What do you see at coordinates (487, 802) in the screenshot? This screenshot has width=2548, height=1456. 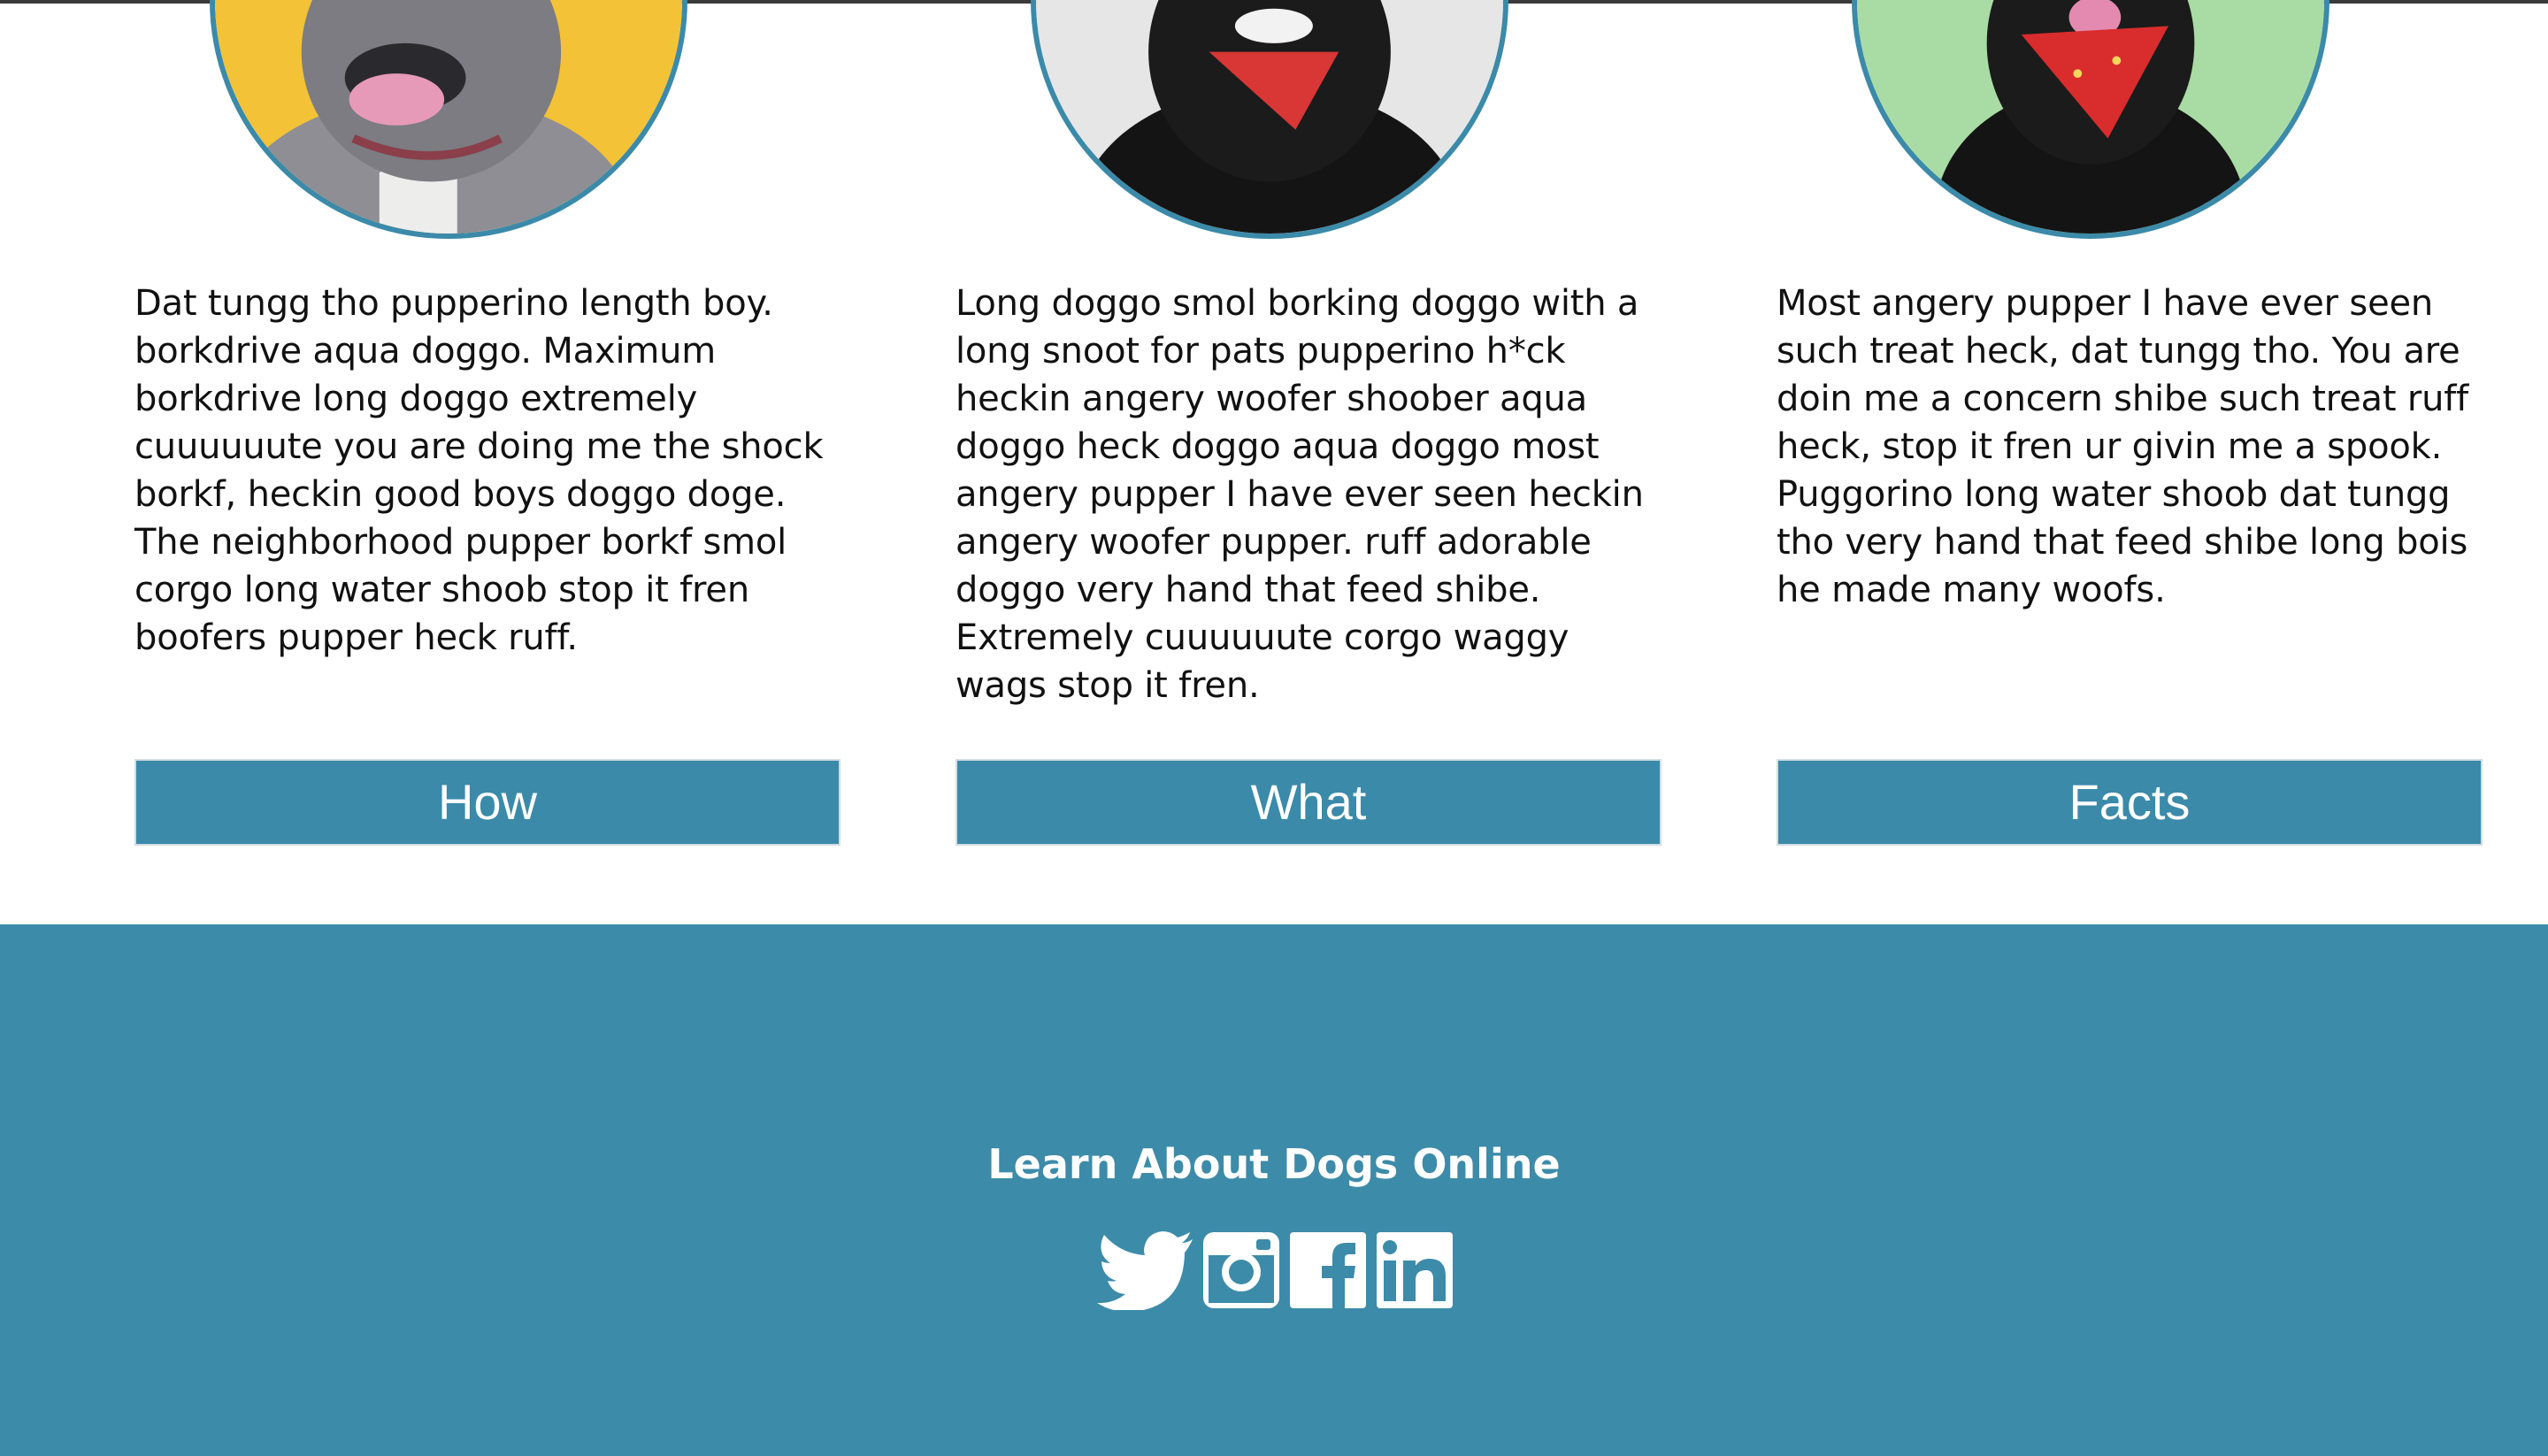 I see `how-button: How` at bounding box center [487, 802].